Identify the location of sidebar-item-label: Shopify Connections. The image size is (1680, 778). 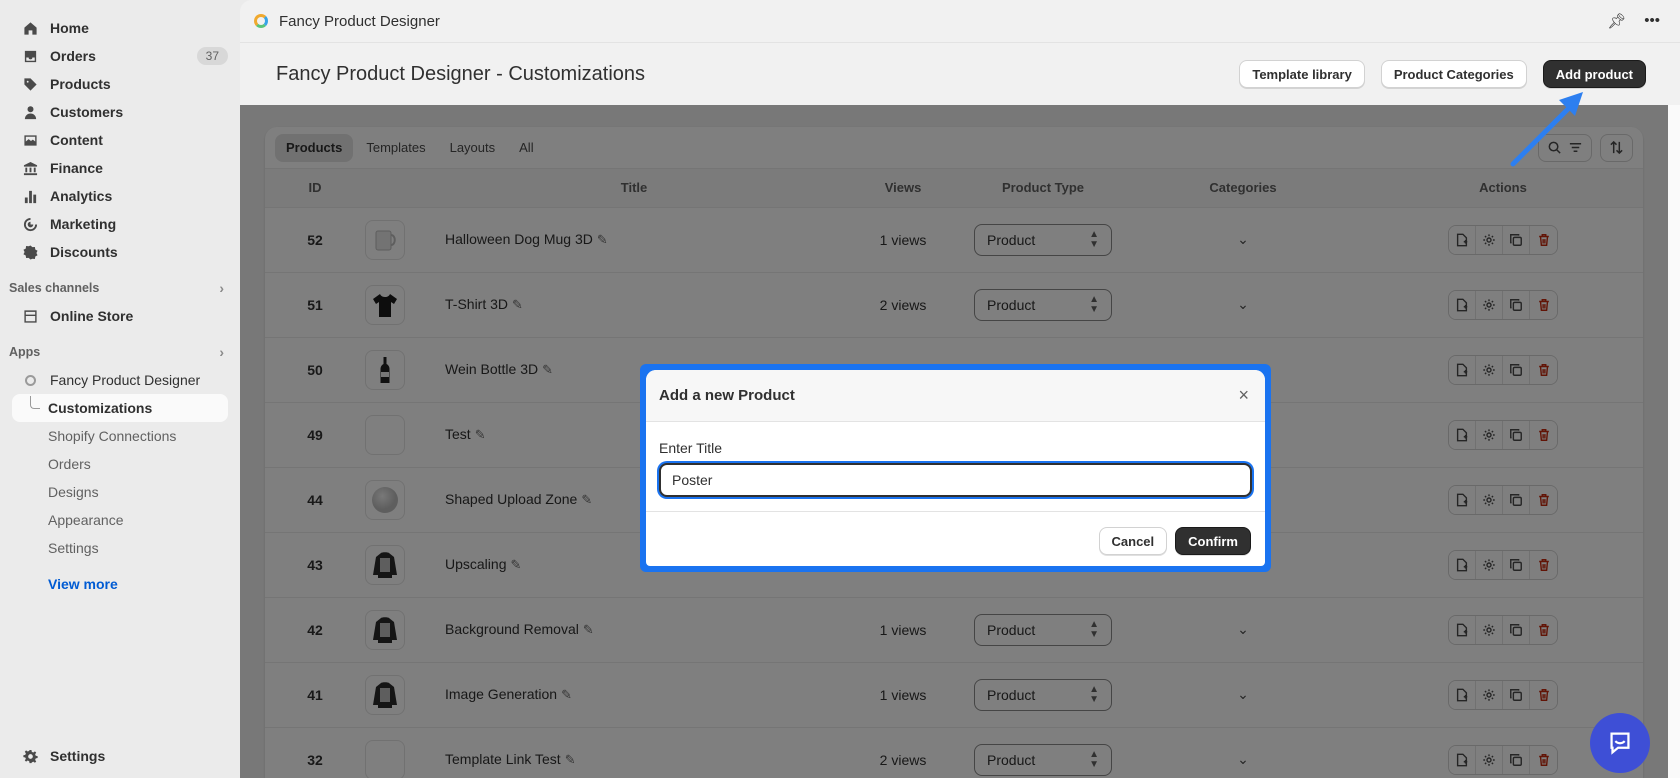
(112, 436).